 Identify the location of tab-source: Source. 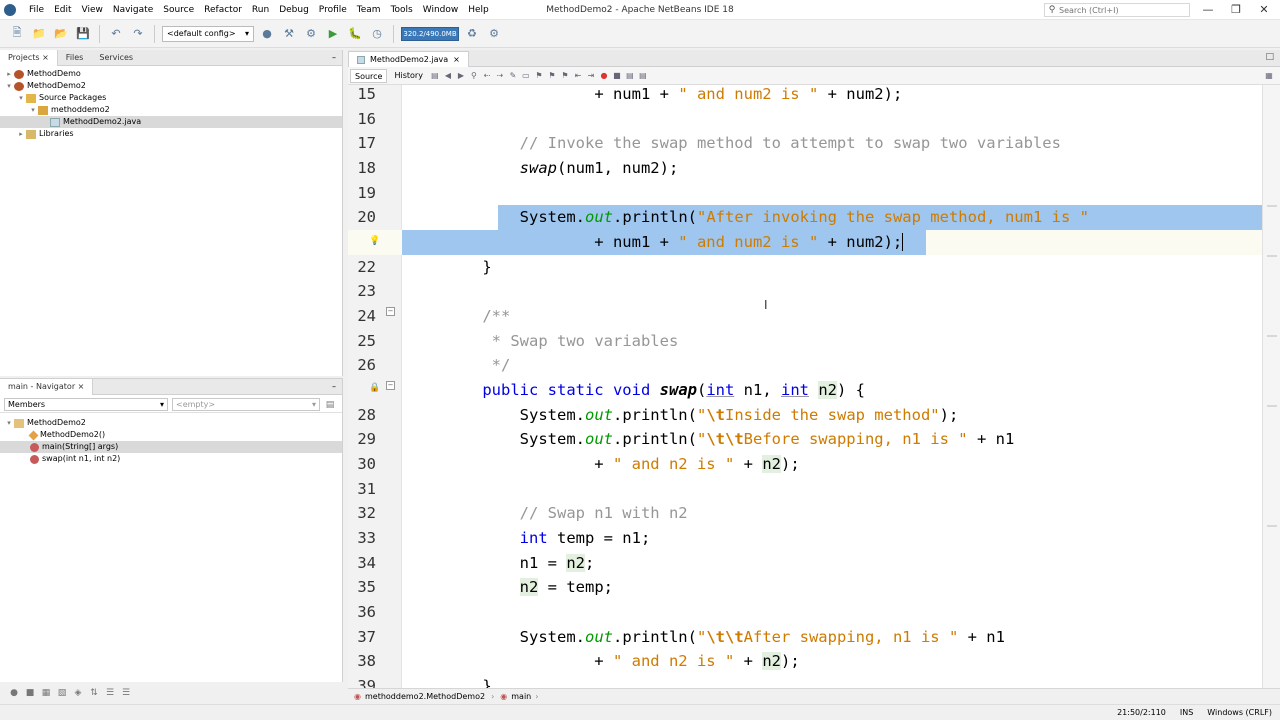
(369, 75).